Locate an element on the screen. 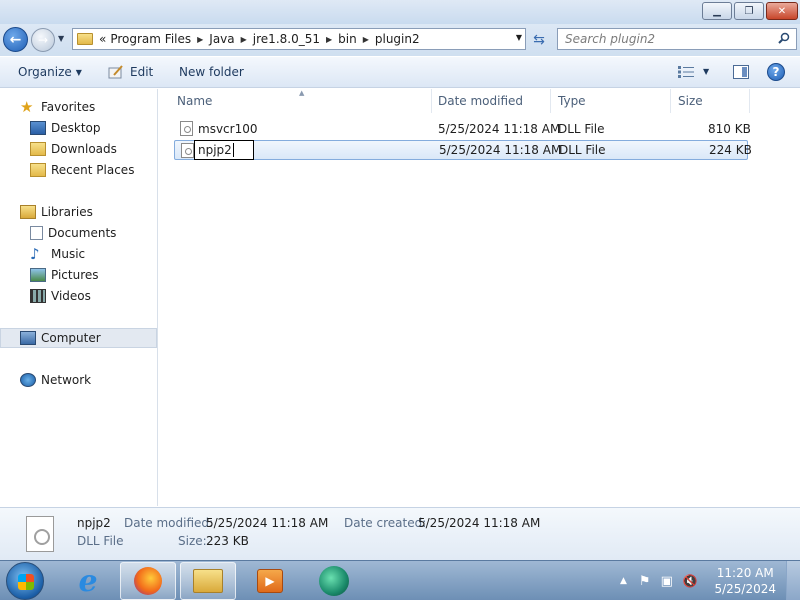  breadcrumb-java: Java is located at coordinates (221, 39).